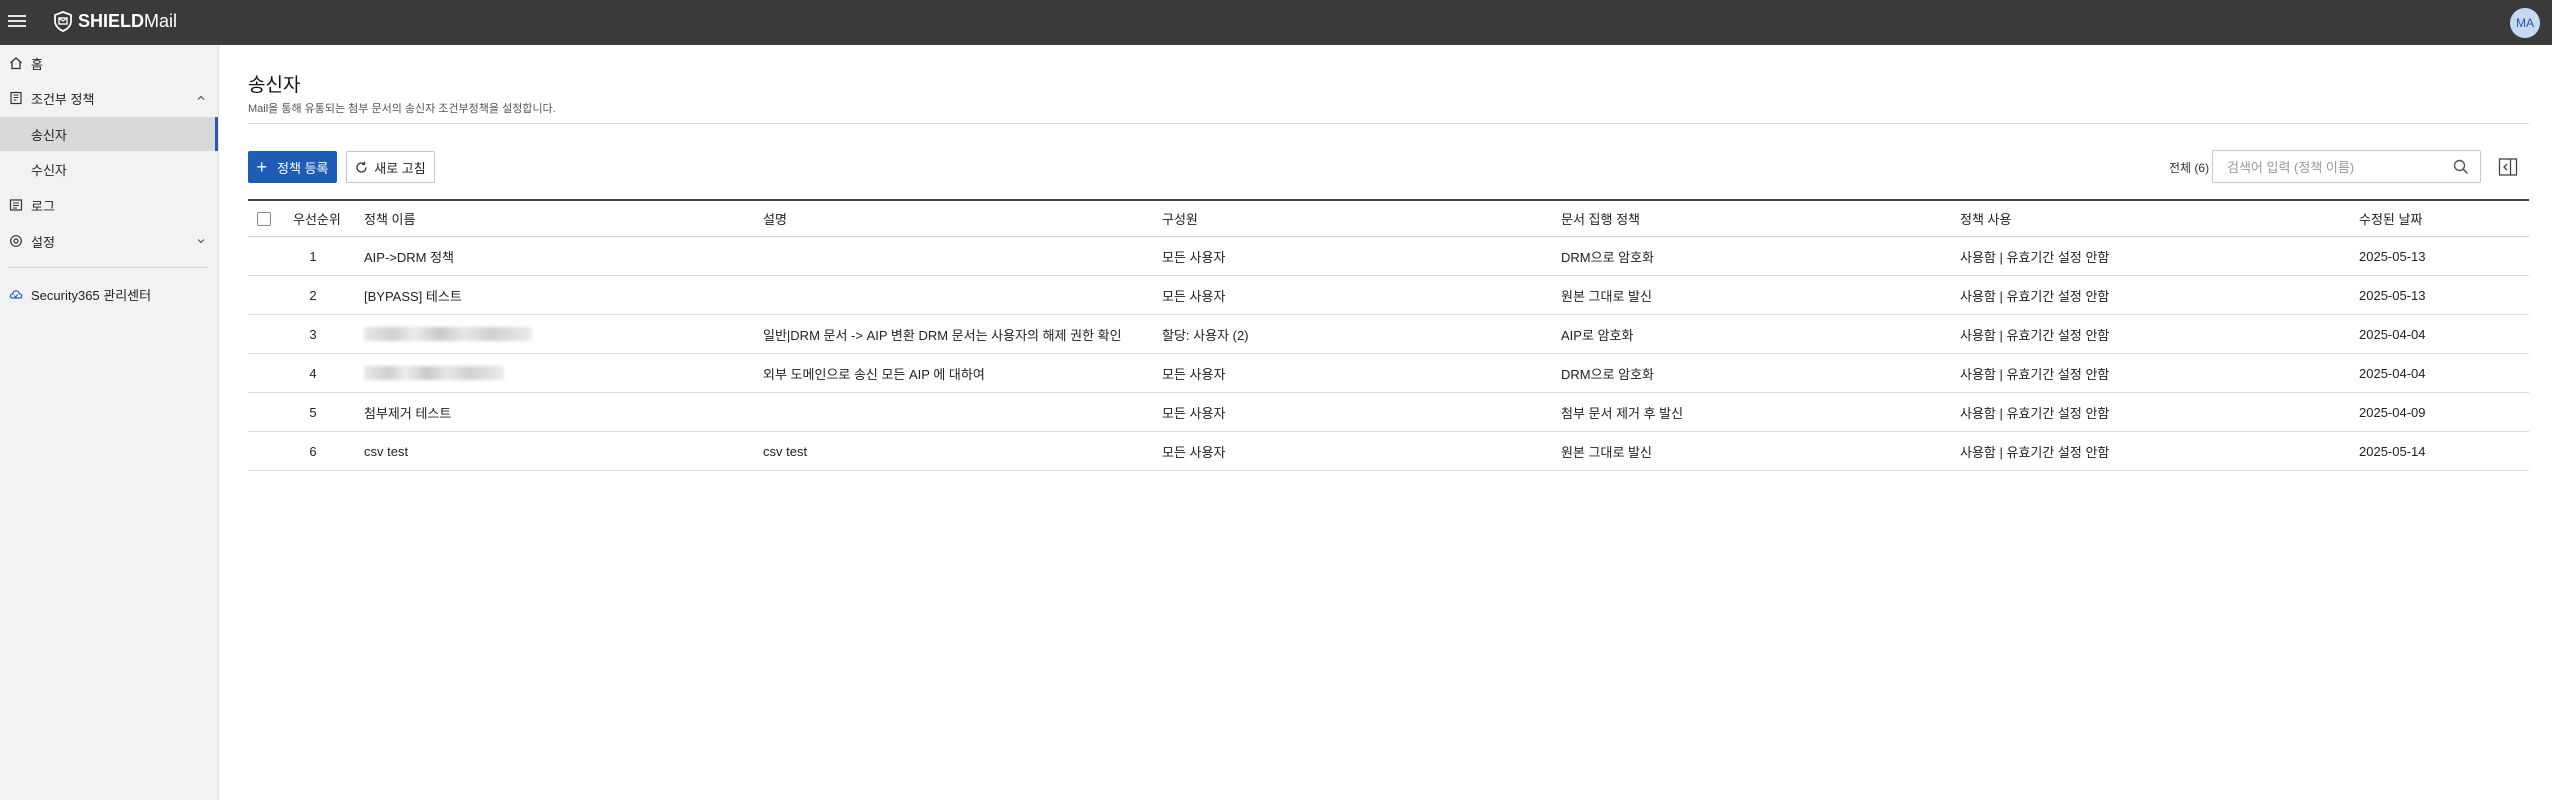  Describe the element at coordinates (313, 256) in the screenshot. I see `row-priority: 1` at that location.